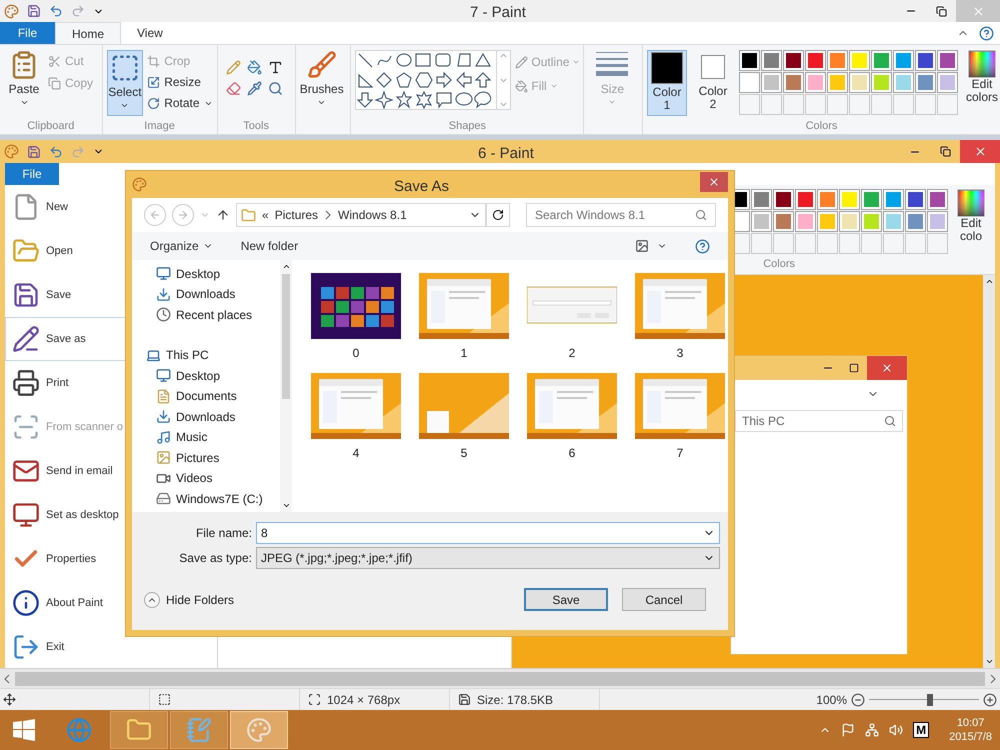  What do you see at coordinates (218, 478) in the screenshot?
I see `nav-item: Videos` at bounding box center [218, 478].